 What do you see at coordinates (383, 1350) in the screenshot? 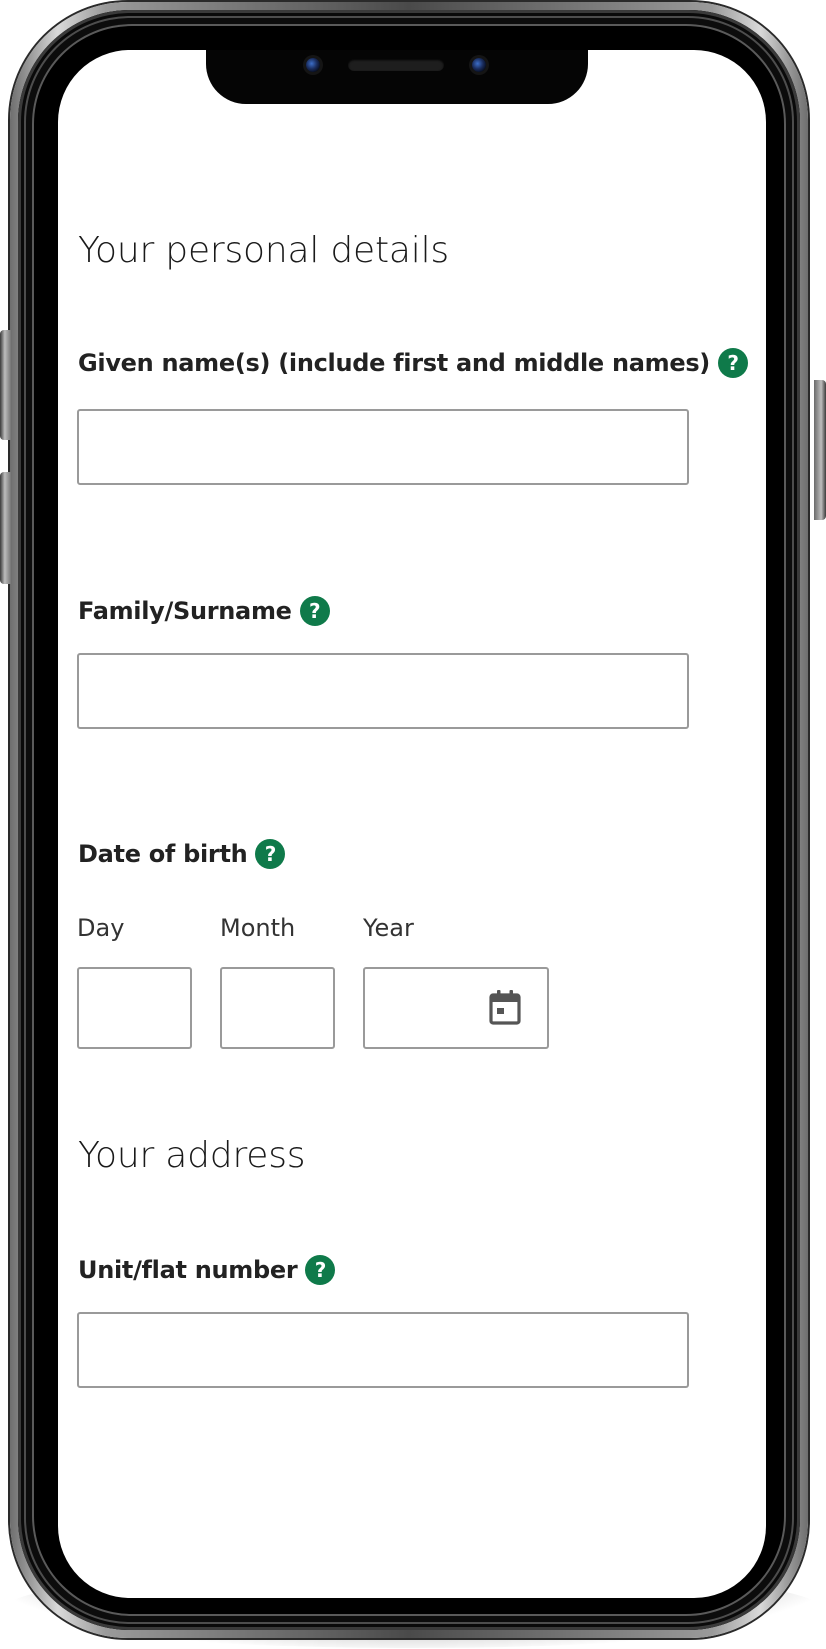
I see `unit-number-input` at bounding box center [383, 1350].